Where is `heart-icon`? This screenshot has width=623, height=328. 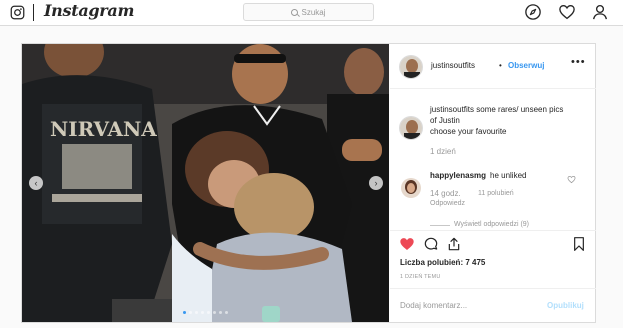 heart-icon is located at coordinates (567, 12).